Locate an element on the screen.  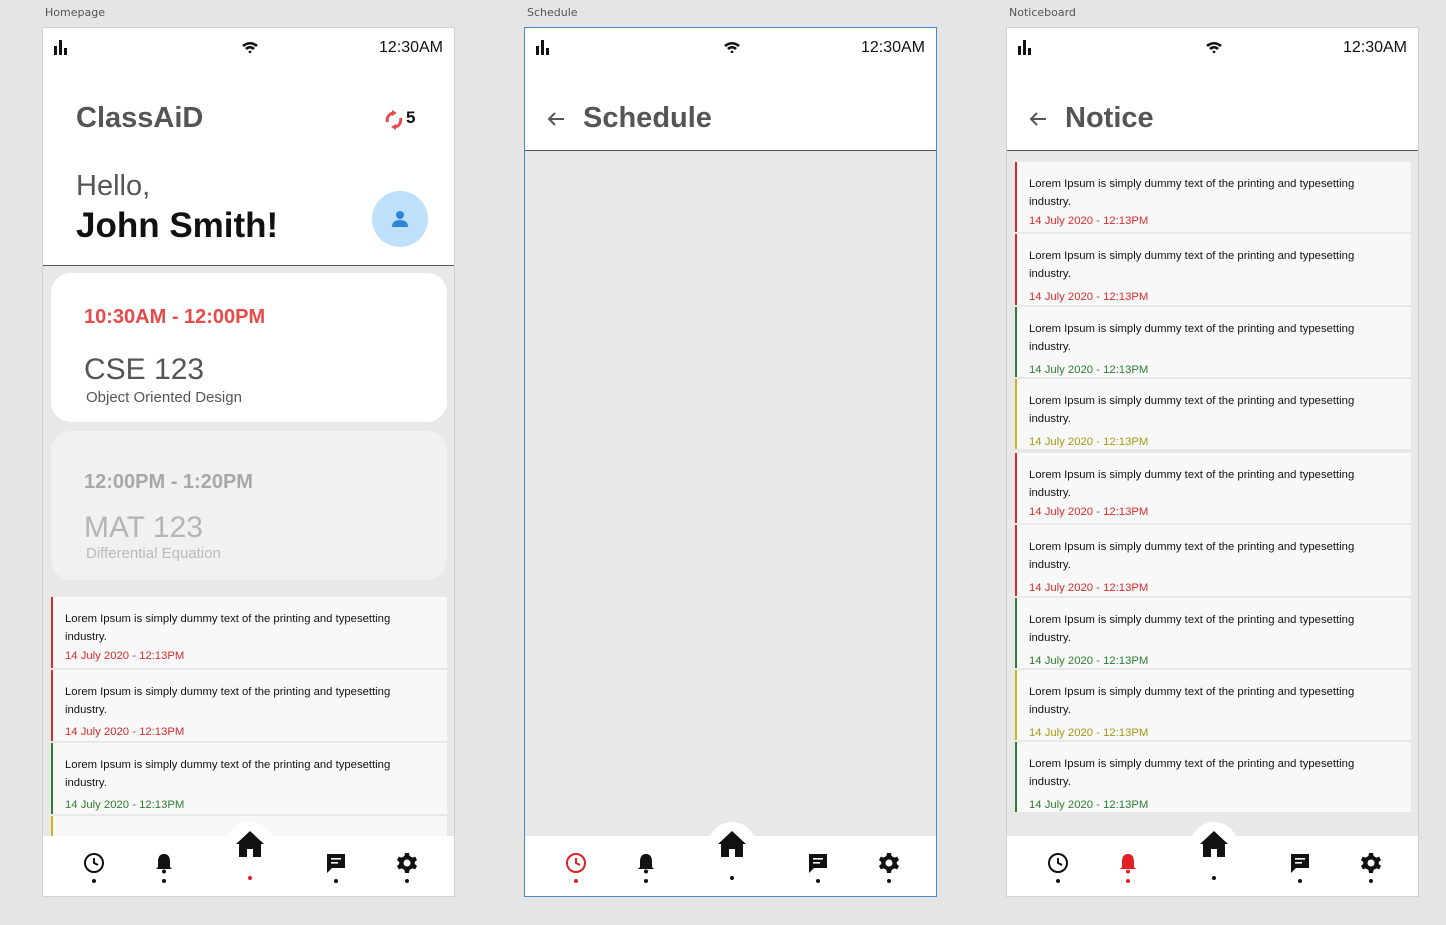
class-time: 10:30AM - 12:00PM is located at coordinates (175, 317).